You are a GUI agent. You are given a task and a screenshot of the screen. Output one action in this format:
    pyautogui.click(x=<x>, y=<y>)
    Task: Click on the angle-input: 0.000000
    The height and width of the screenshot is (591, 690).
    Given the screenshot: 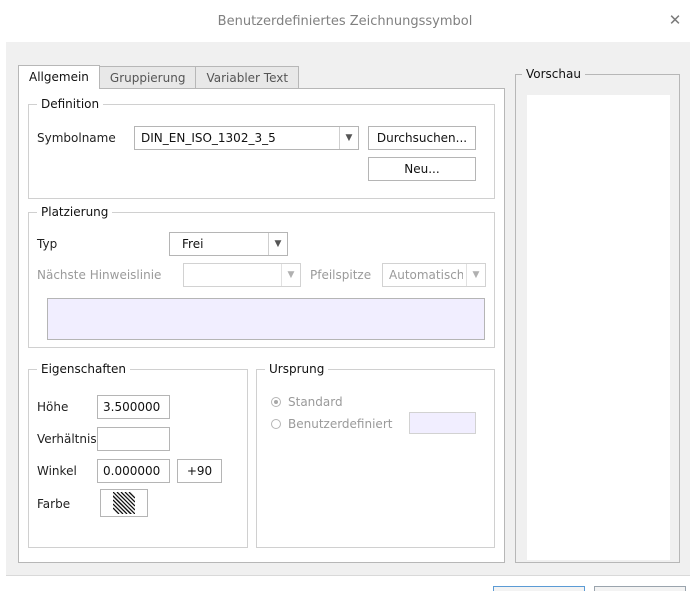 What is the action you would take?
    pyautogui.click(x=133, y=471)
    